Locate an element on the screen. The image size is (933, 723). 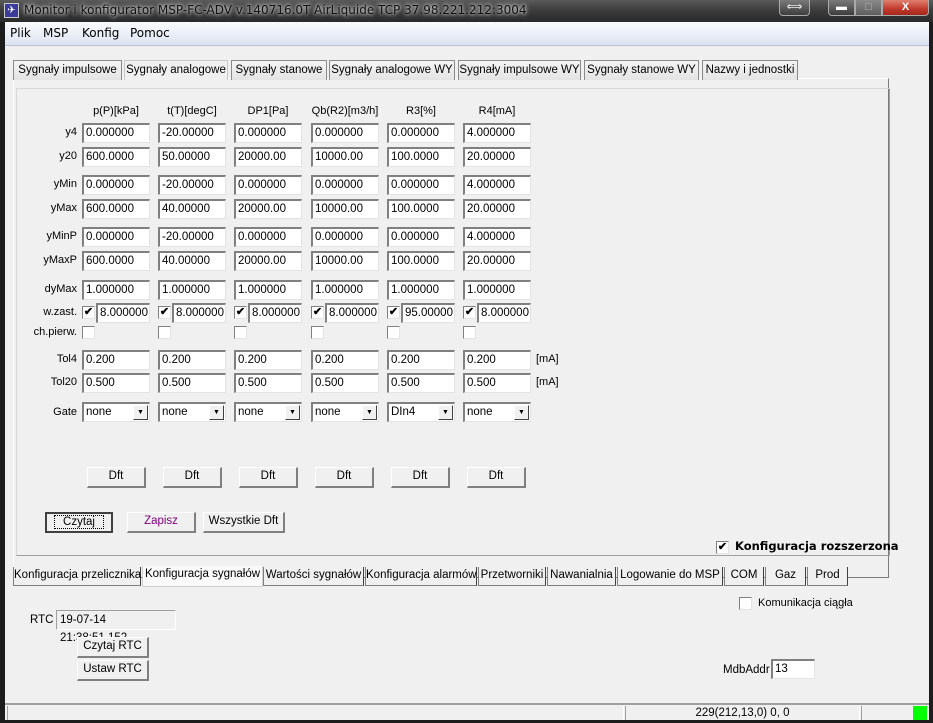
tab-converter-config: Konfiguracja przelicznika is located at coordinates (77, 576).